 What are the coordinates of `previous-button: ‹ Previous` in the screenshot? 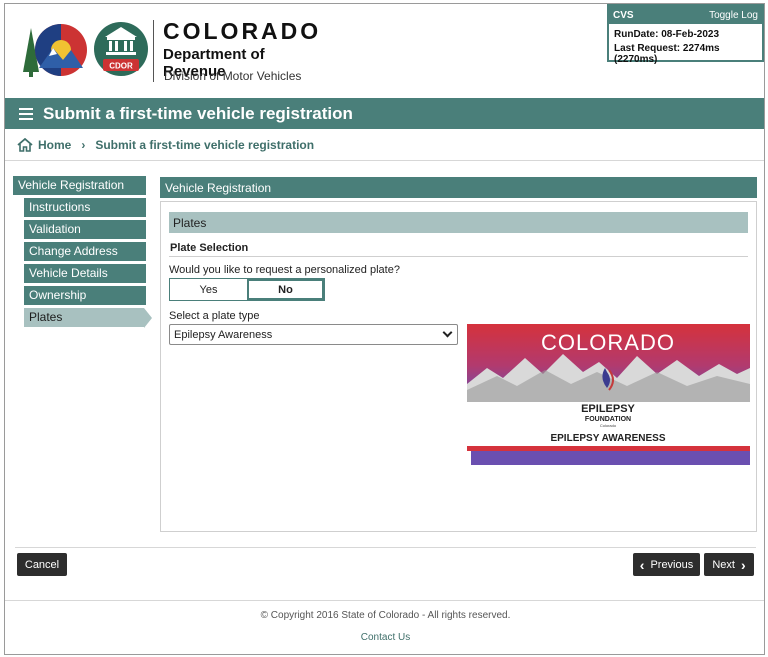 It's located at (666, 564).